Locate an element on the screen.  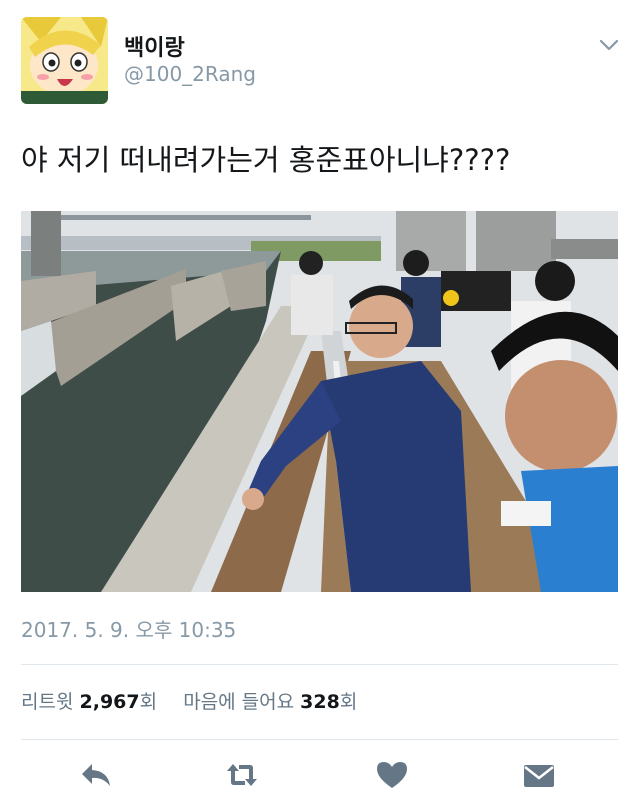
heart-icon is located at coordinates (392, 775).